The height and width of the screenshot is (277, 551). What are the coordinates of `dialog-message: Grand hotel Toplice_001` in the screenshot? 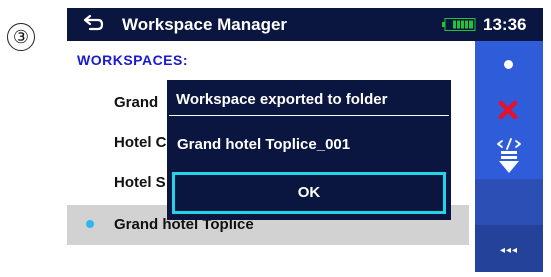 It's located at (264, 144).